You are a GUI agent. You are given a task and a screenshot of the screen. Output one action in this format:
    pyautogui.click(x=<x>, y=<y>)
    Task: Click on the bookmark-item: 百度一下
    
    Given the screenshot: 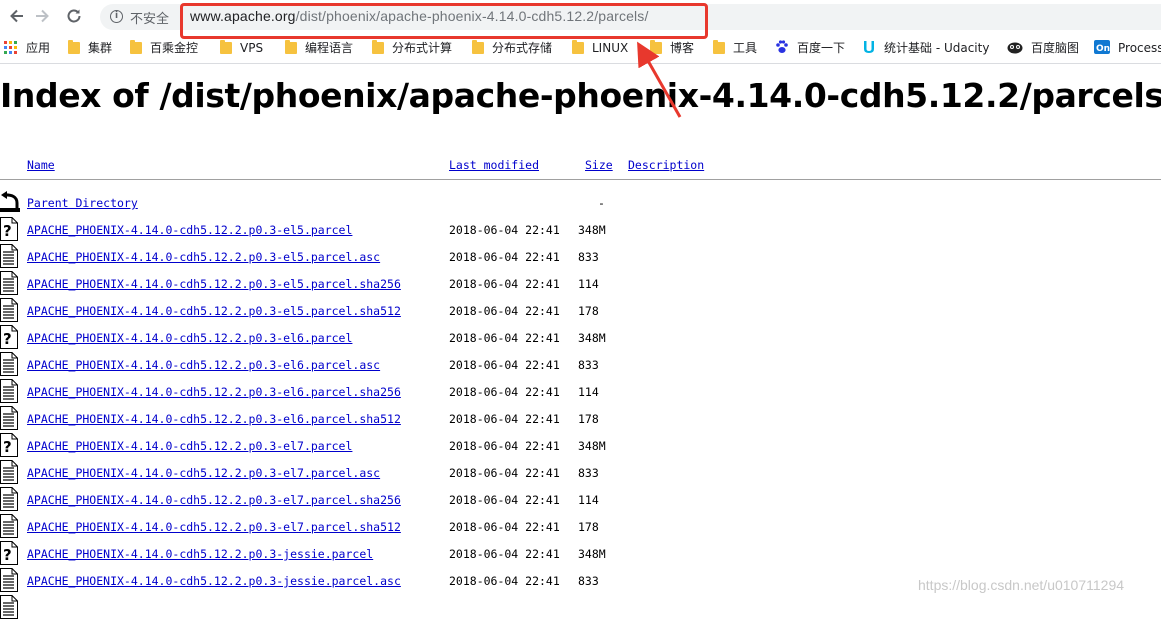 What is the action you would take?
    pyautogui.click(x=810, y=48)
    